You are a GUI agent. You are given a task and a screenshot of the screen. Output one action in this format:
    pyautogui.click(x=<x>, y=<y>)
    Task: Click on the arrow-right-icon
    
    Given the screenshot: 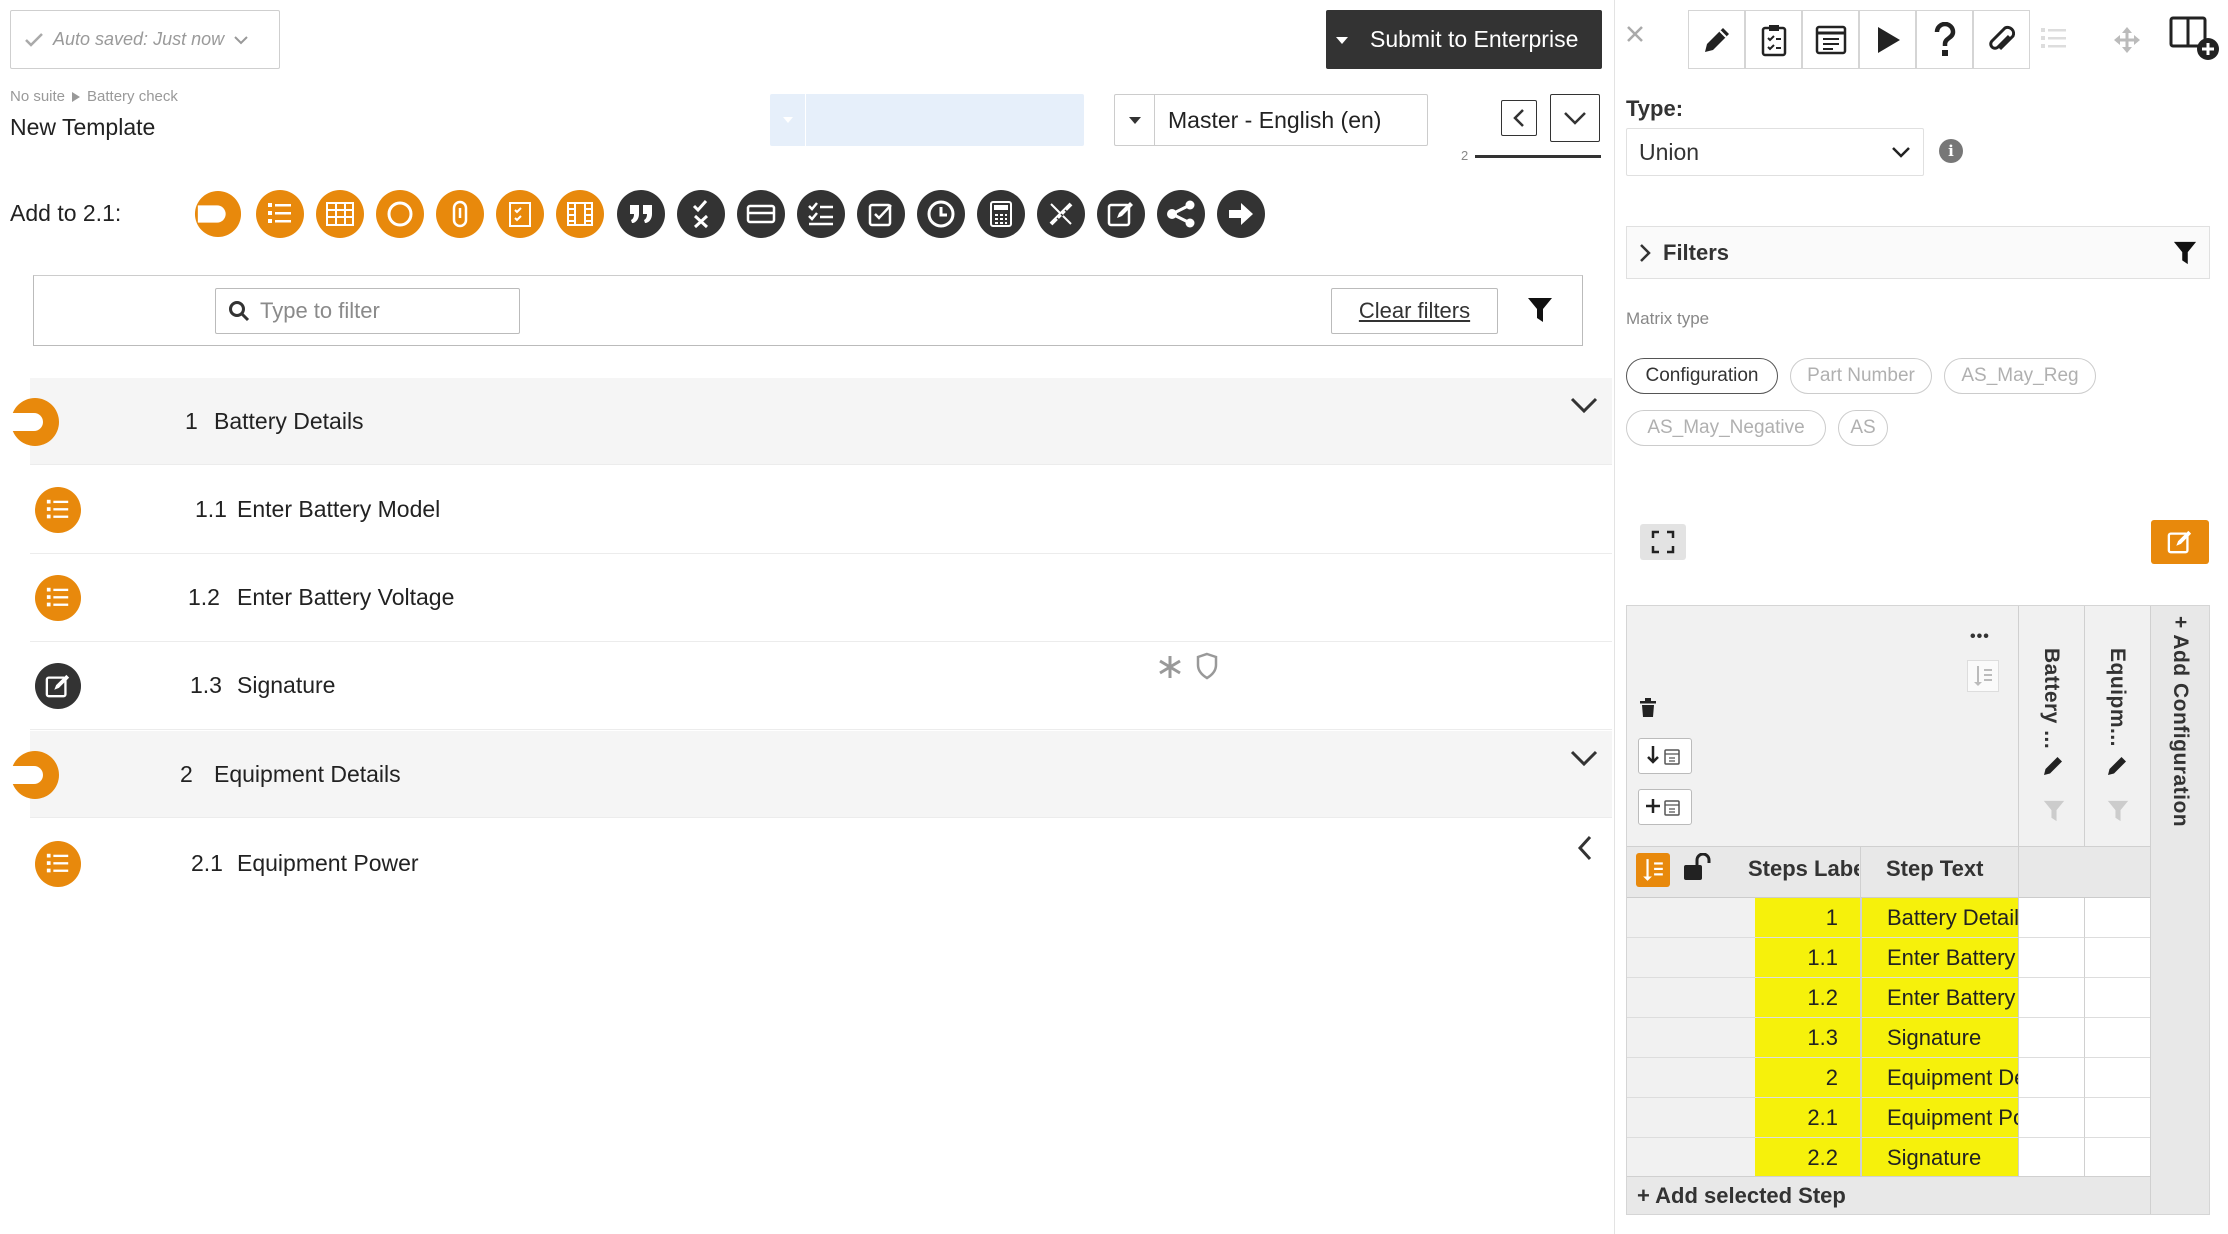 What is the action you would take?
    pyautogui.click(x=1241, y=214)
    